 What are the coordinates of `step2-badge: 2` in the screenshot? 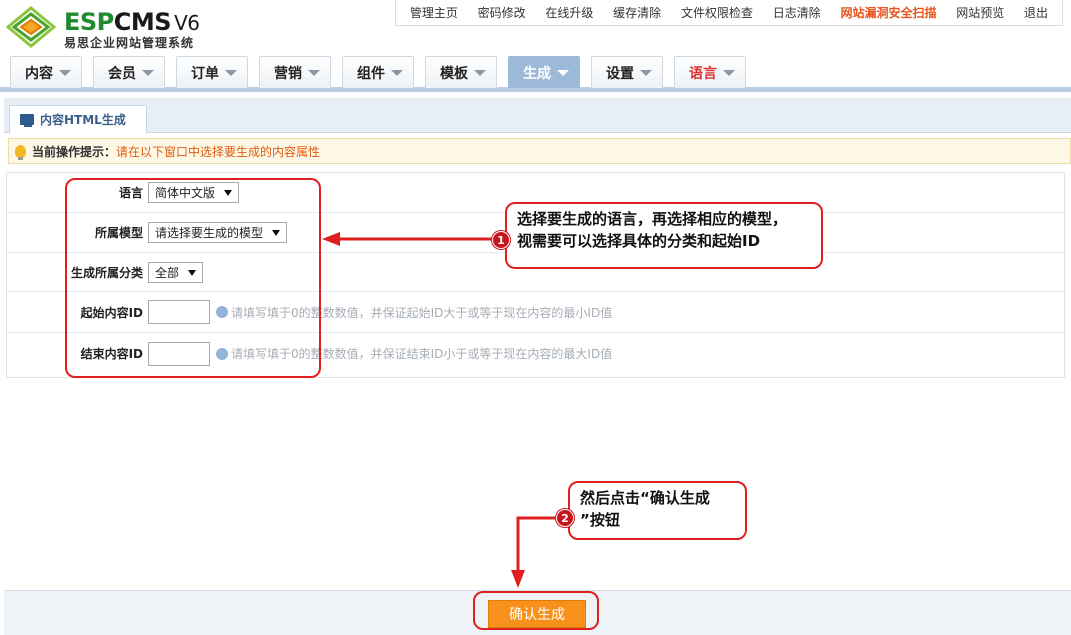 It's located at (565, 518).